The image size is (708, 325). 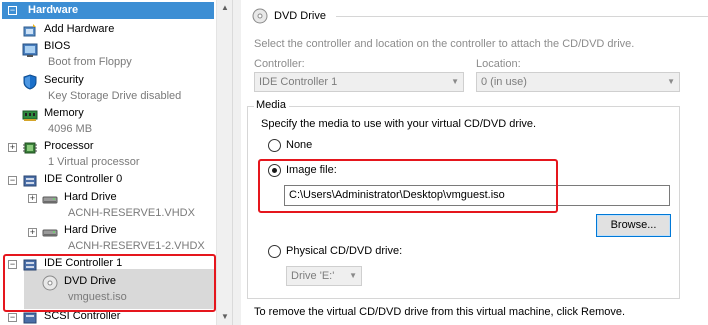 What do you see at coordinates (82, 316) in the screenshot?
I see `tree-item-label: SCSI Controller` at bounding box center [82, 316].